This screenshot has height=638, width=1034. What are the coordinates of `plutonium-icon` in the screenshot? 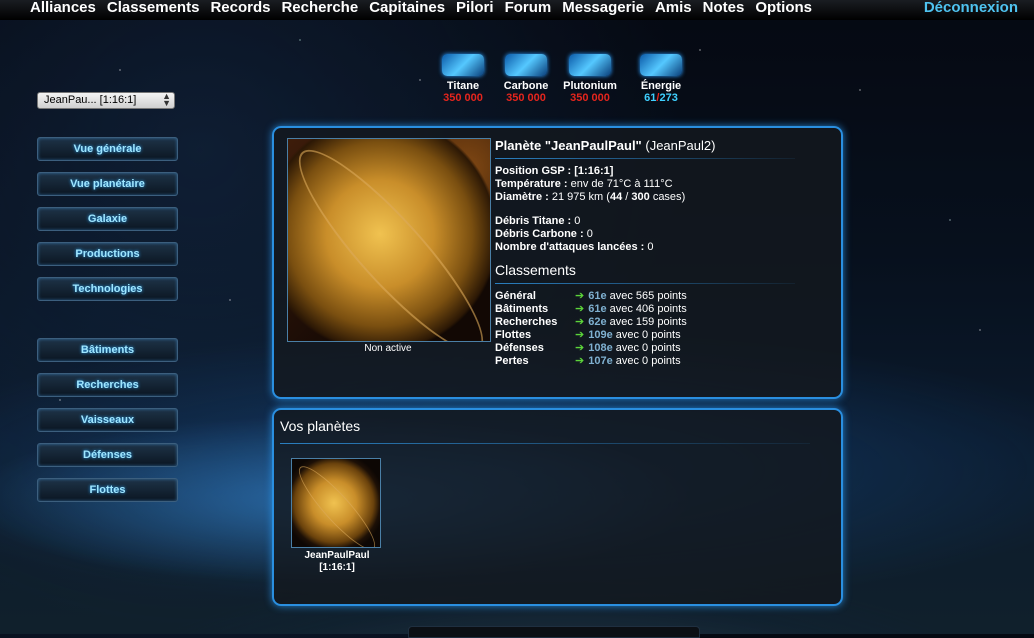 It's located at (590, 65).